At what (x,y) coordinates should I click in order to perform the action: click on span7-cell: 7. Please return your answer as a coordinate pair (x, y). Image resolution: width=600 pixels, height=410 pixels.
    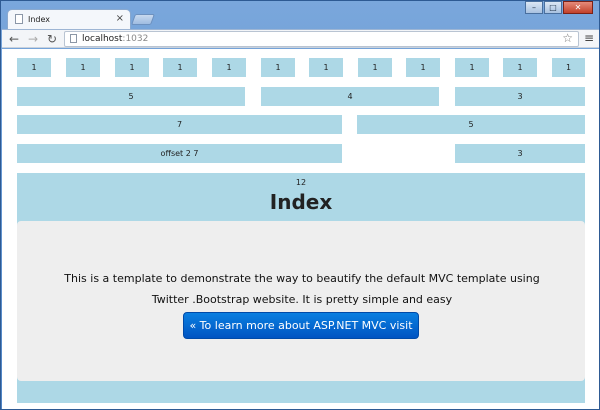
    Looking at the image, I should click on (179, 124).